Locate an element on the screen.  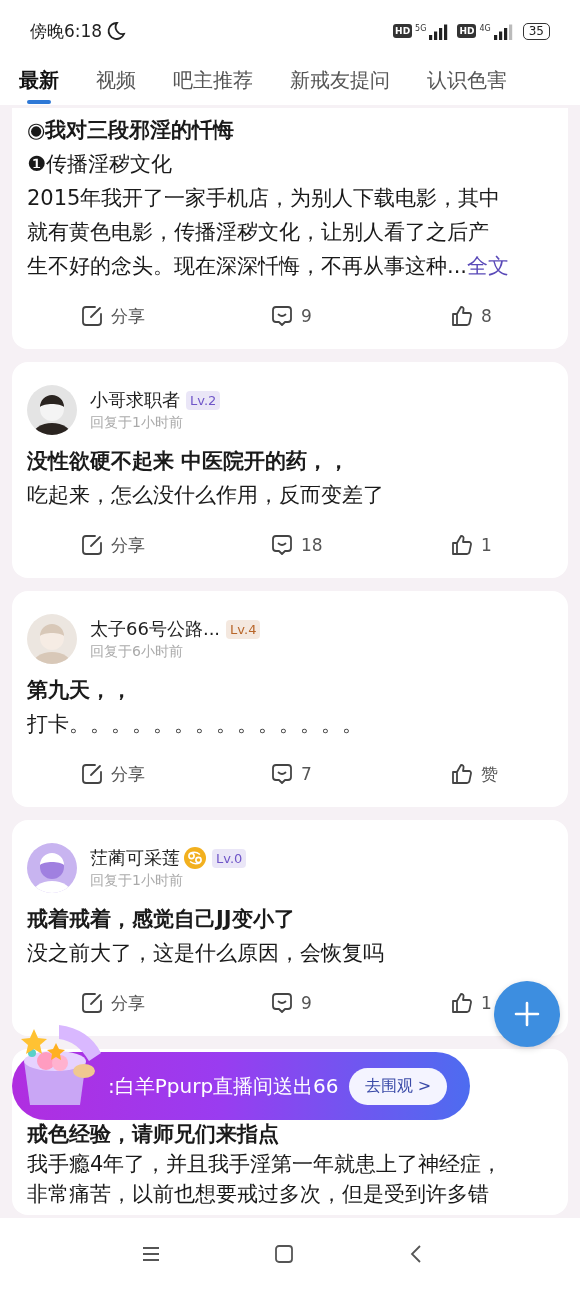
level-badge: Lv.2 is located at coordinates (203, 400).